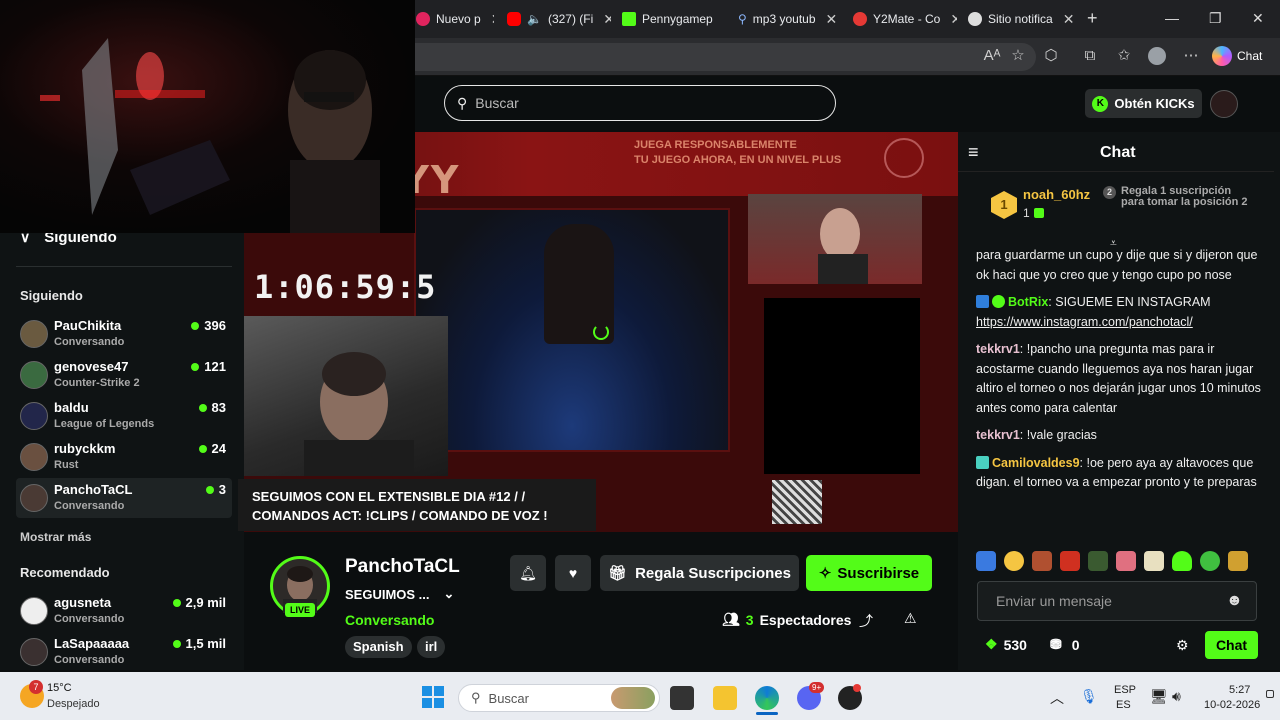 The height and width of the screenshot is (720, 1280). I want to click on file-explorer-icon, so click(725, 698).